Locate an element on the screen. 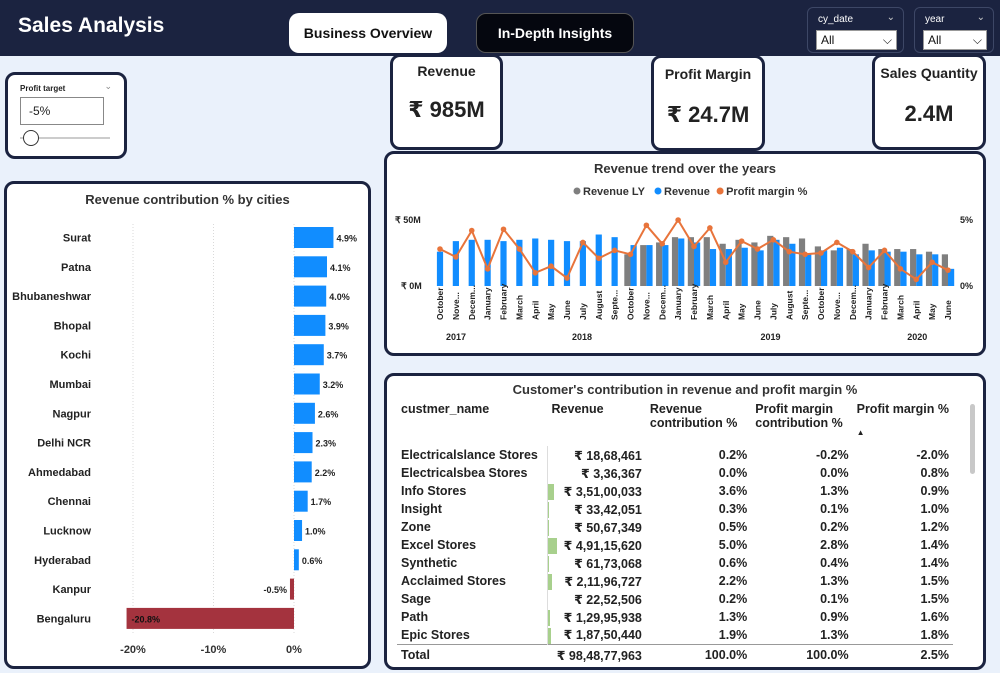 The height and width of the screenshot is (673, 1000). table-row: Synthetic ₹ 61,73,068 0.6% 0.4% 1.4% is located at coordinates (675, 563).